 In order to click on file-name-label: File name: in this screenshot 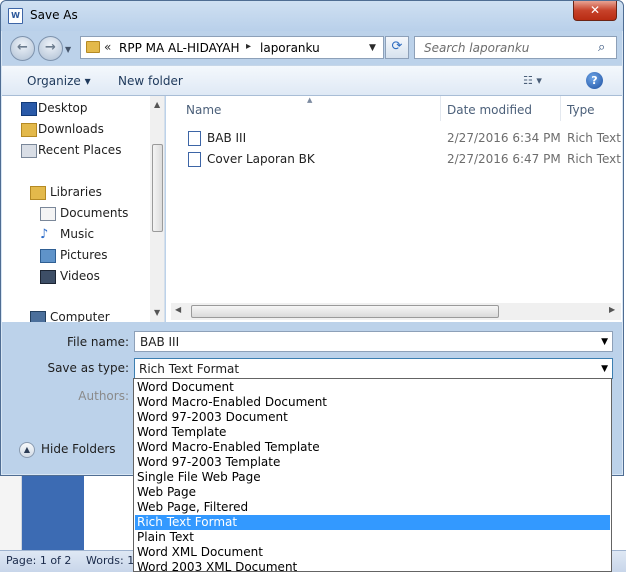, I will do `click(98, 342)`.